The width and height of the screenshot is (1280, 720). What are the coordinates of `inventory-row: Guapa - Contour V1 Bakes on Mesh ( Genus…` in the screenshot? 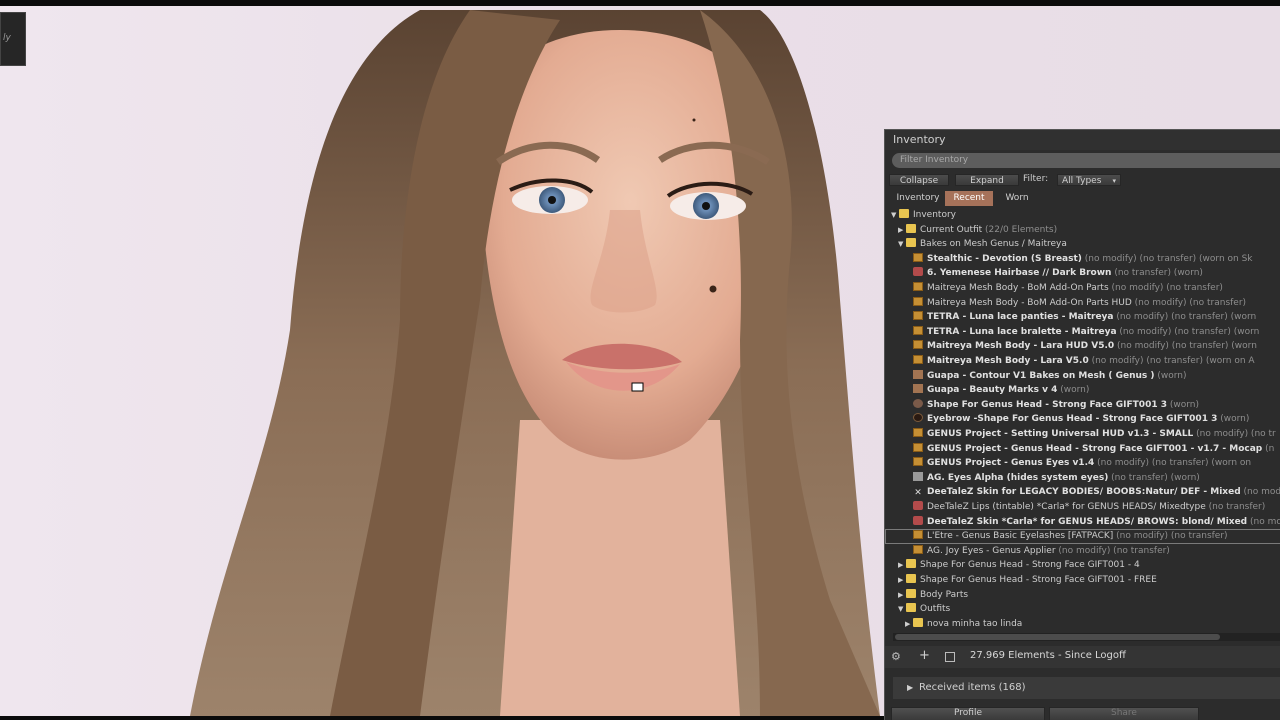 It's located at (1082, 376).